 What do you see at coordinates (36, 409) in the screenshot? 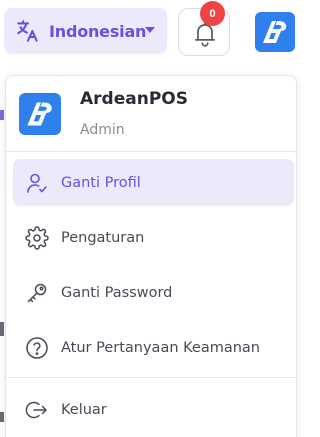
I see `logout-icon` at bounding box center [36, 409].